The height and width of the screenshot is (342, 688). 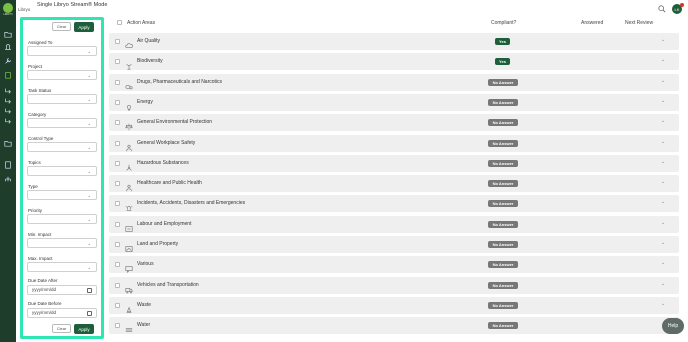 What do you see at coordinates (639, 23) in the screenshot?
I see `header-next-review: Next Review` at bounding box center [639, 23].